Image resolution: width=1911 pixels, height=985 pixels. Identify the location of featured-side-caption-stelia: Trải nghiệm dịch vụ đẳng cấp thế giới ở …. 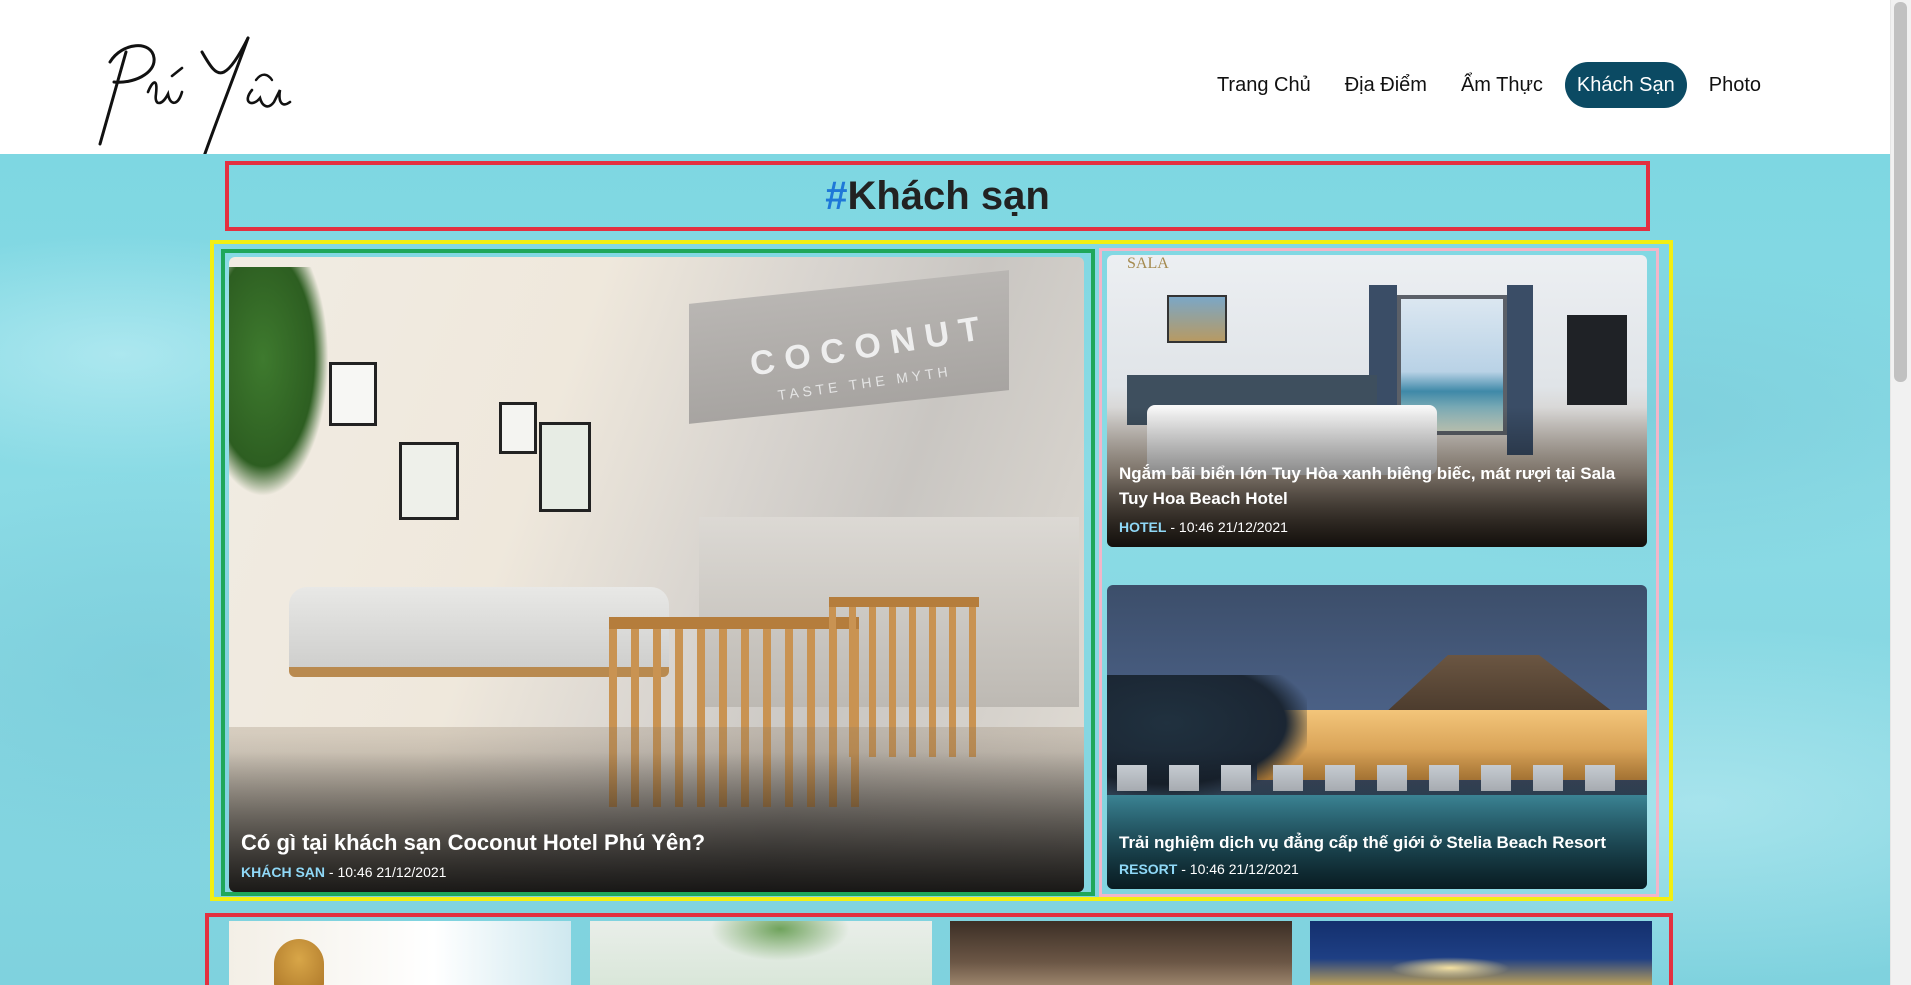
(1376, 855).